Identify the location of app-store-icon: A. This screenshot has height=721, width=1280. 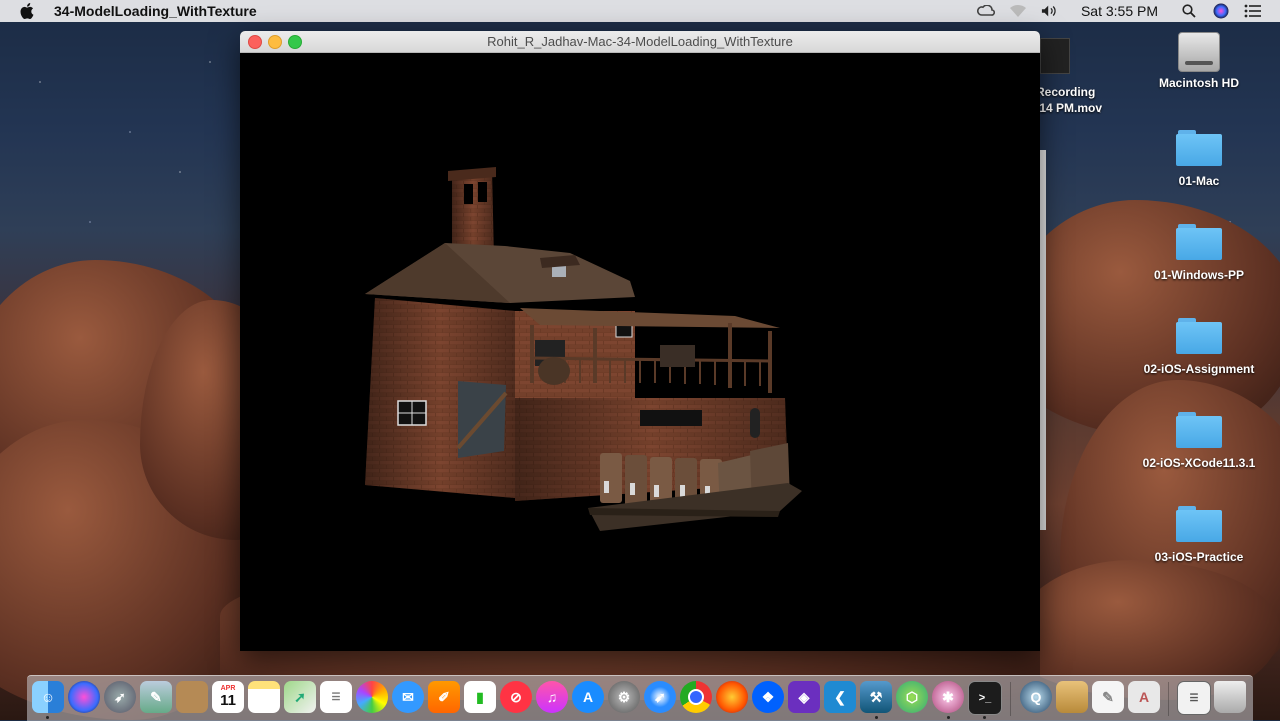
(588, 697).